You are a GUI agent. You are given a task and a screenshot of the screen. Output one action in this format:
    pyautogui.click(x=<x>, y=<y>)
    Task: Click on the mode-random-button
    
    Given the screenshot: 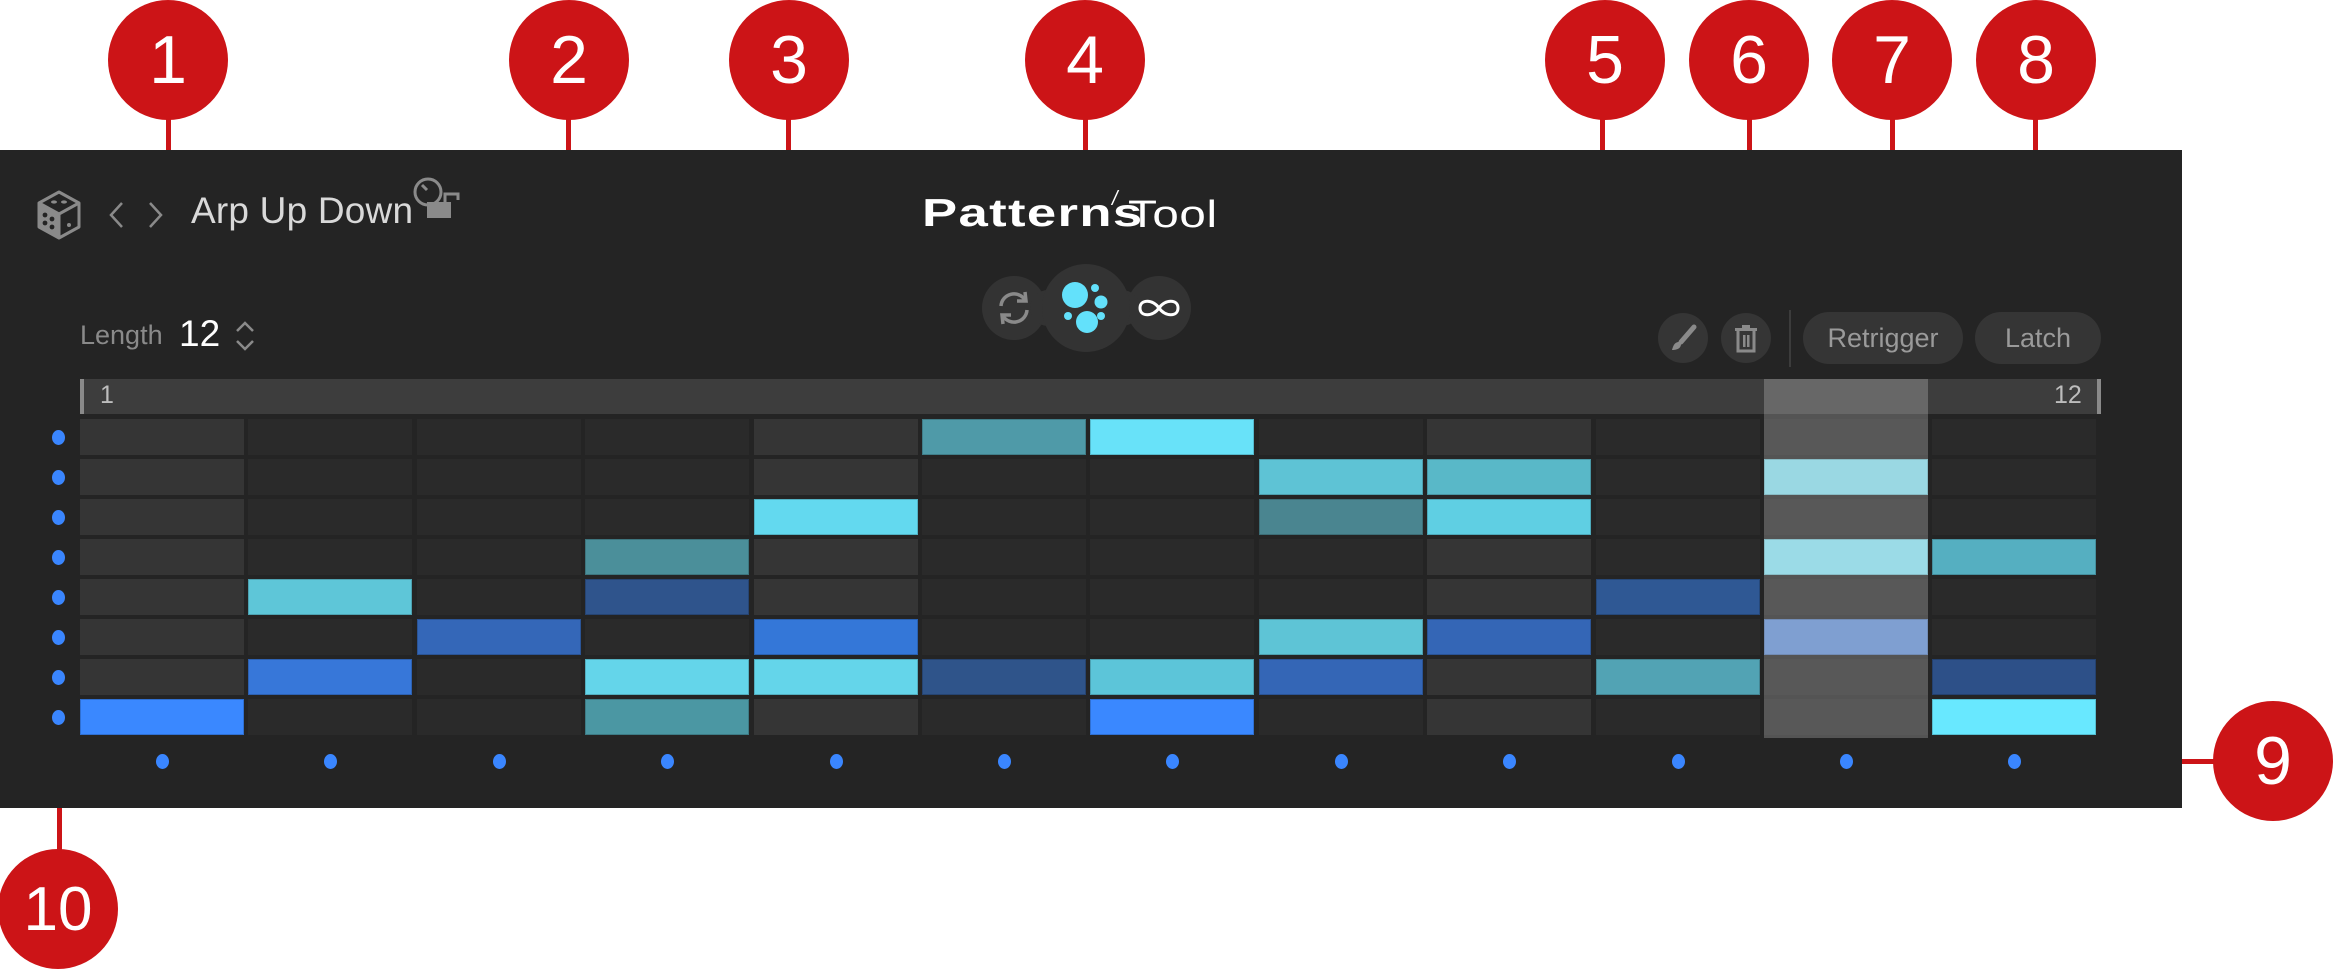 What is the action you would take?
    pyautogui.click(x=1086, y=308)
    